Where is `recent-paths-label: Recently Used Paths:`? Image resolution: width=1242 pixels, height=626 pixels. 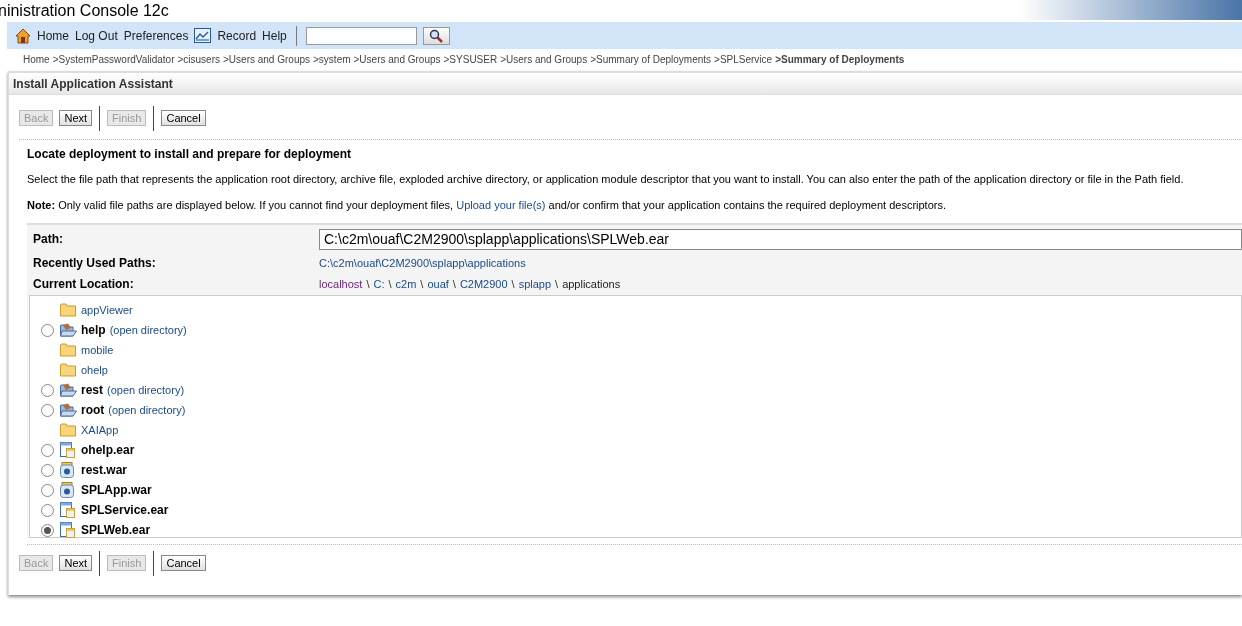 recent-paths-label: Recently Used Paths: is located at coordinates (94, 263).